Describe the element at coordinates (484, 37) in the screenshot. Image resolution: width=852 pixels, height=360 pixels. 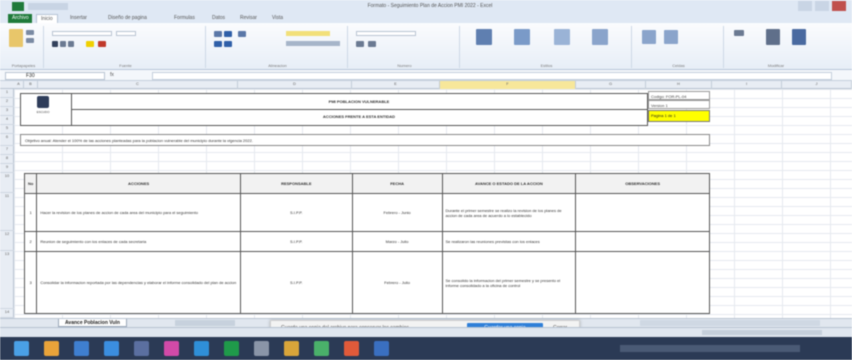
I see `conditional-format-icon` at that location.